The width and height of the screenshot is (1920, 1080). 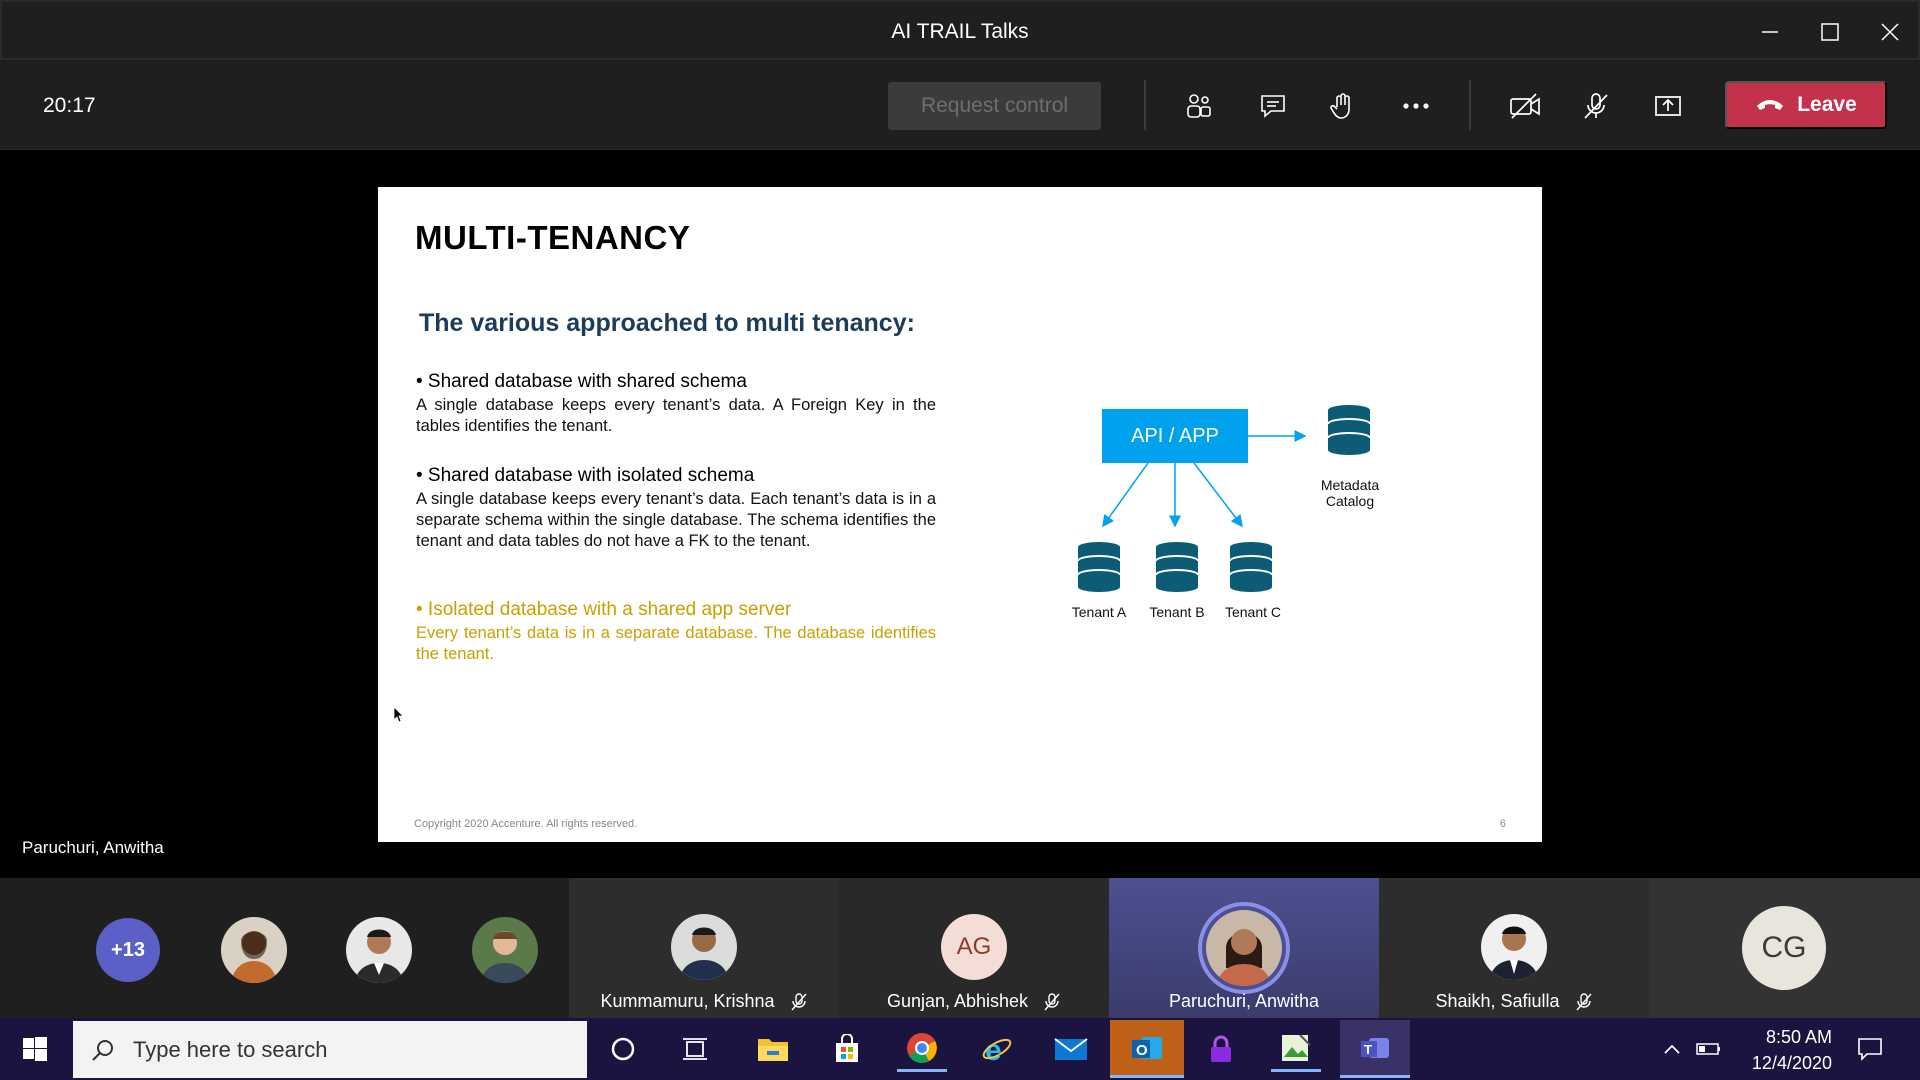 What do you see at coordinates (1343, 106) in the screenshot?
I see `raise-hand-icon` at bounding box center [1343, 106].